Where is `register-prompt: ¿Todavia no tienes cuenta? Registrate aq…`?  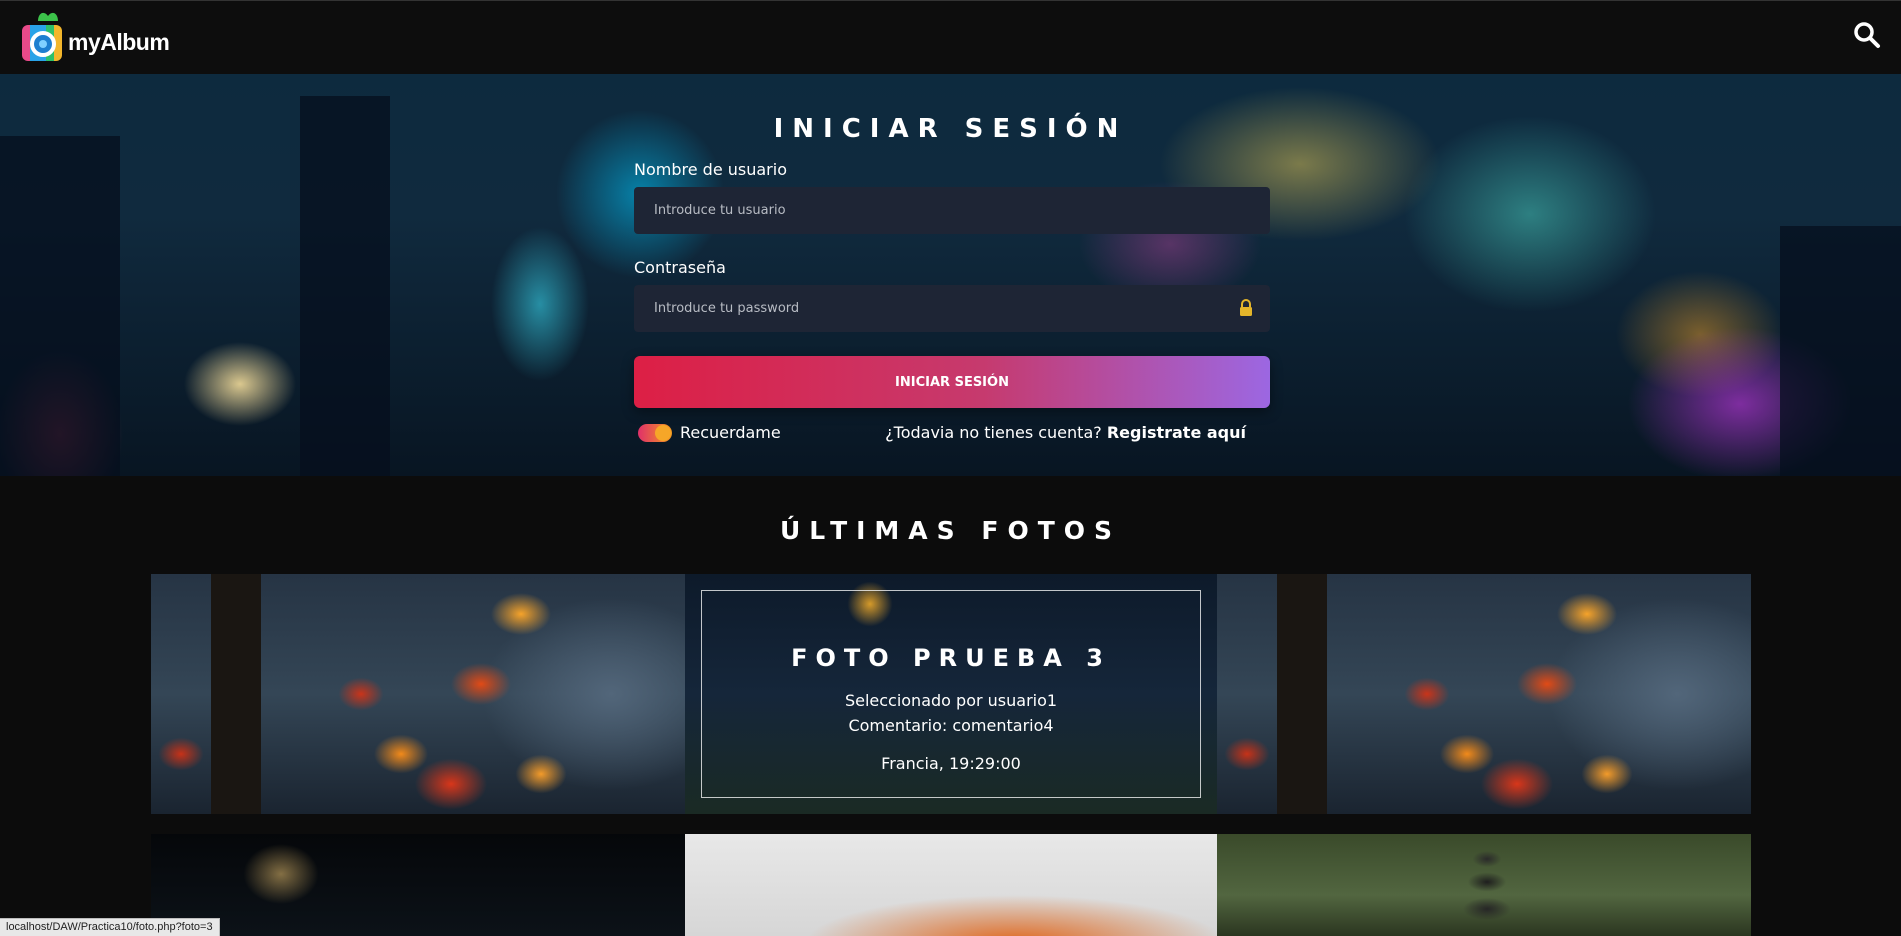
register-prompt: ¿Todavia no tienes cuenta? Registrate aq… is located at coordinates (1065, 432).